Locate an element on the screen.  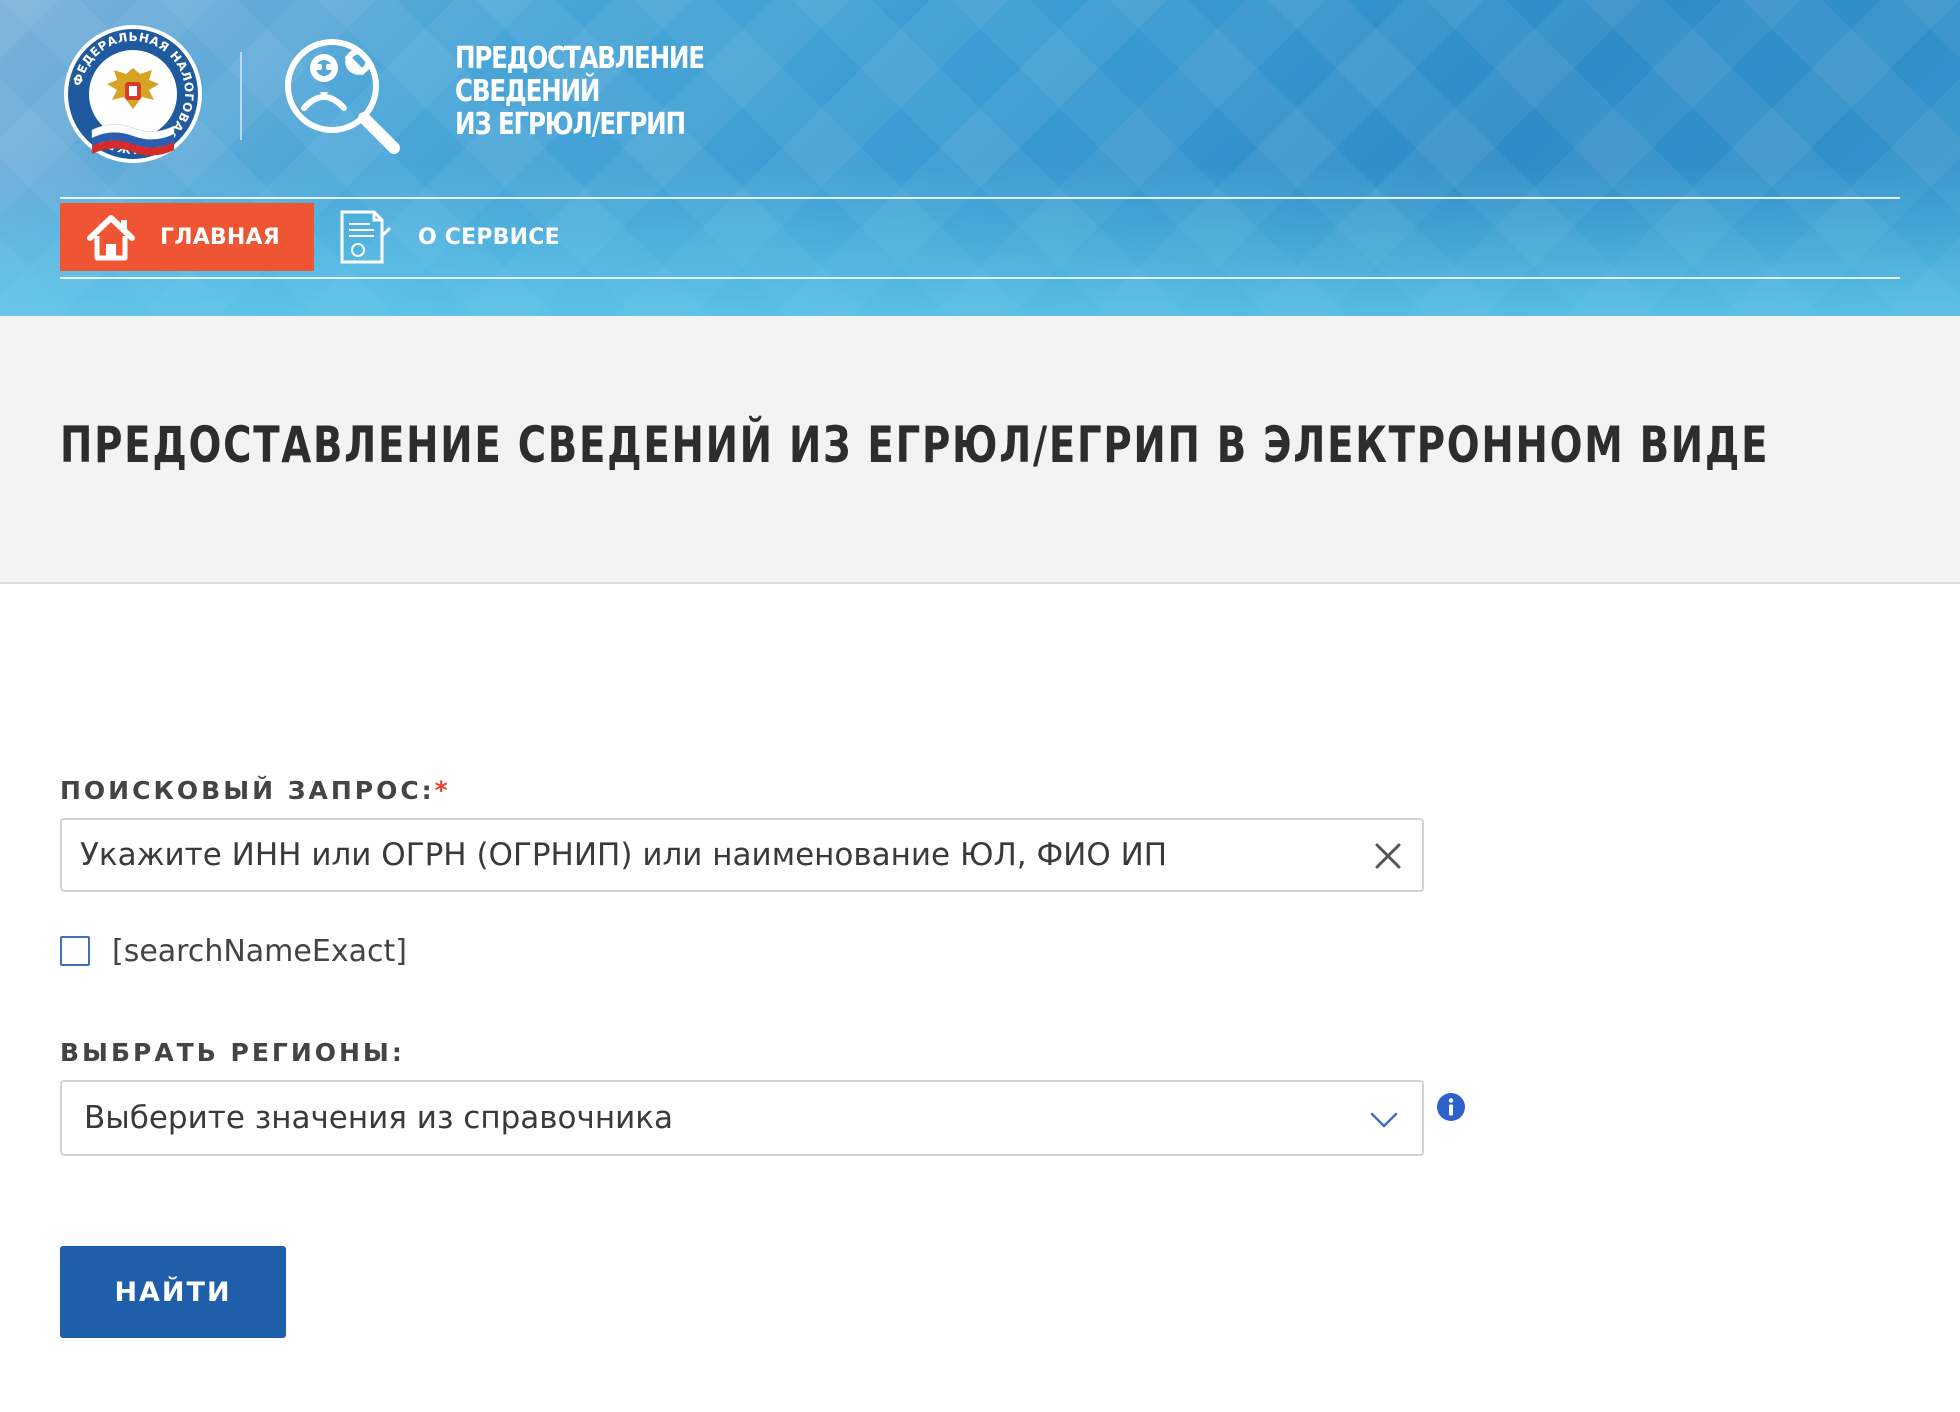
nav-item-label: ГЛАВНАЯ is located at coordinates (220, 237).